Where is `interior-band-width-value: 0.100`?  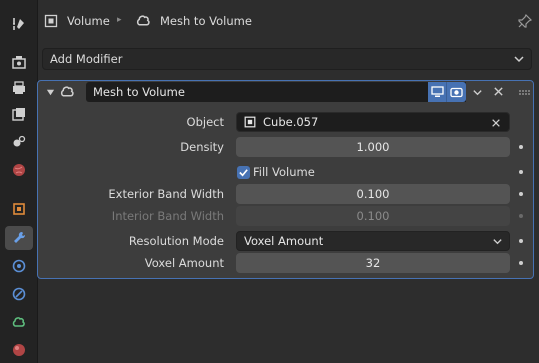
interior-band-width-value: 0.100 is located at coordinates (373, 216).